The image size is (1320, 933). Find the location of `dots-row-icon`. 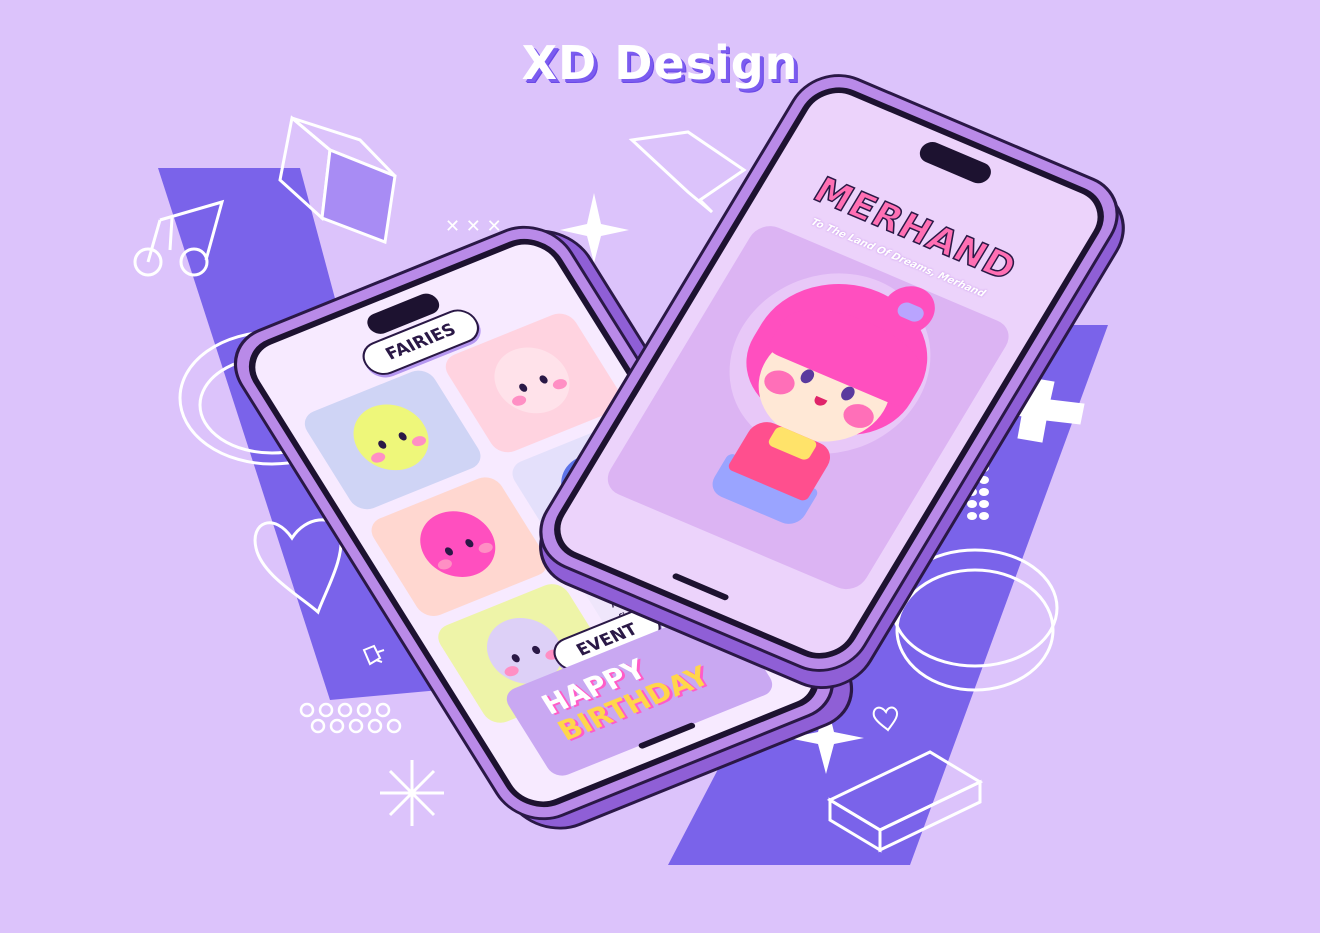

dots-row-icon is located at coordinates (350, 718).